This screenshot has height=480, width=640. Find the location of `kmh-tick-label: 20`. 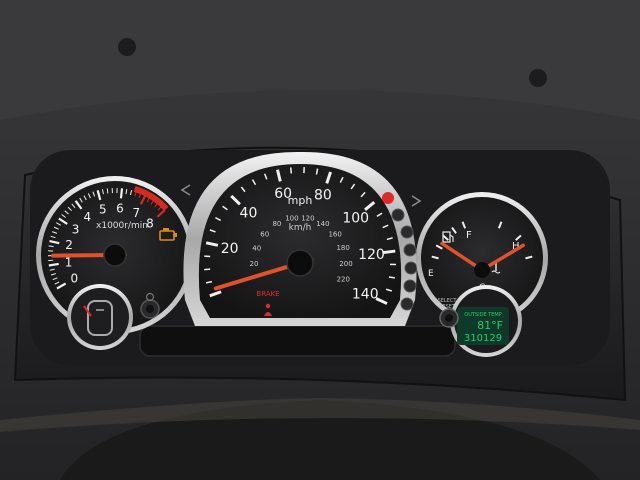

kmh-tick-label: 20 is located at coordinates (254, 264).